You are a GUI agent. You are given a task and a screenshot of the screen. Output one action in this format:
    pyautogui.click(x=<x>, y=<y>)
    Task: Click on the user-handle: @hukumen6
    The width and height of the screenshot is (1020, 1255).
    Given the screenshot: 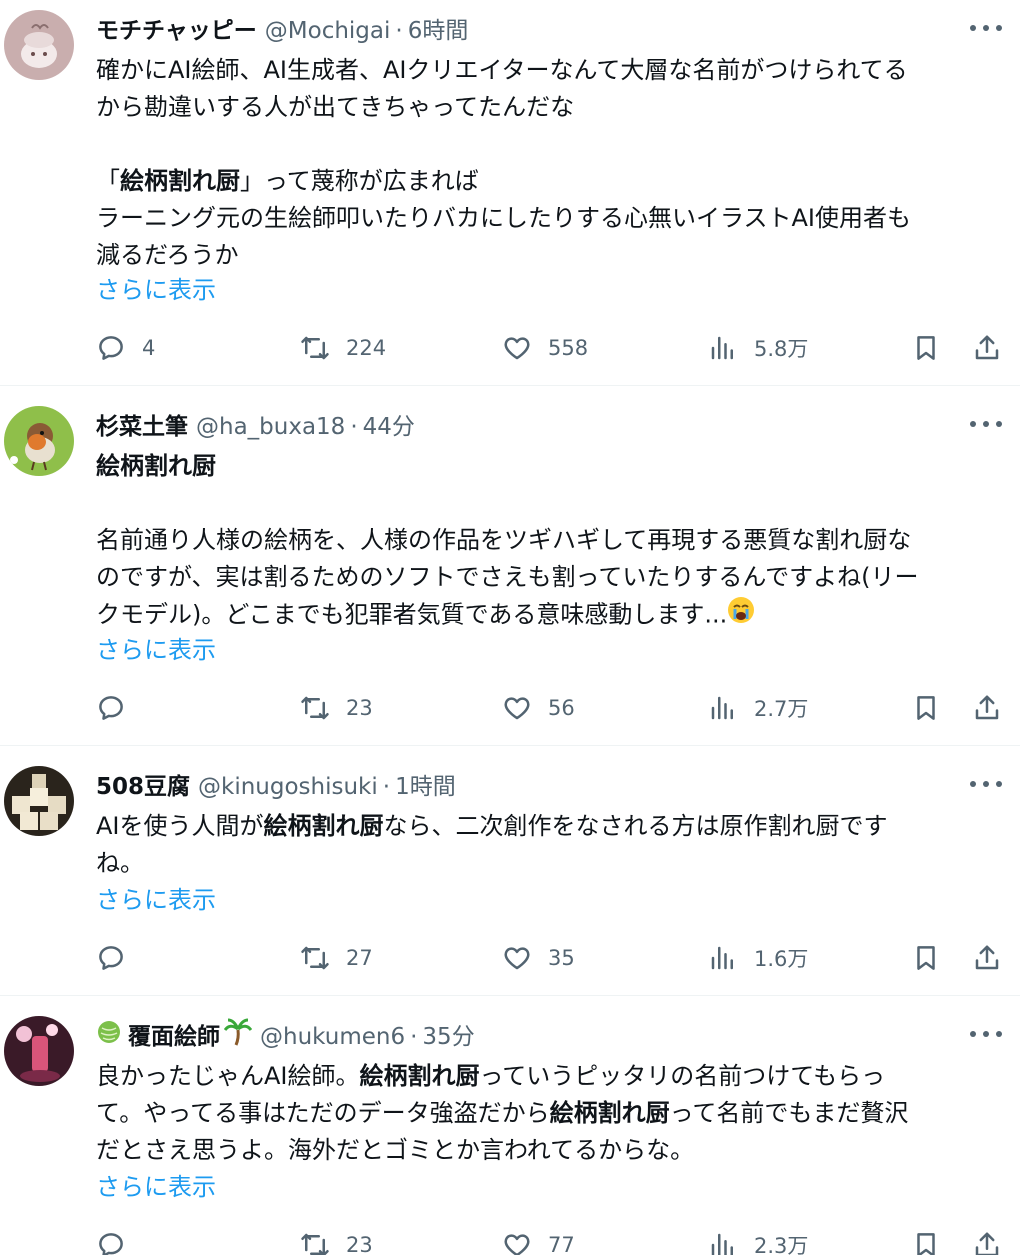 What is the action you would take?
    pyautogui.click(x=332, y=1037)
    